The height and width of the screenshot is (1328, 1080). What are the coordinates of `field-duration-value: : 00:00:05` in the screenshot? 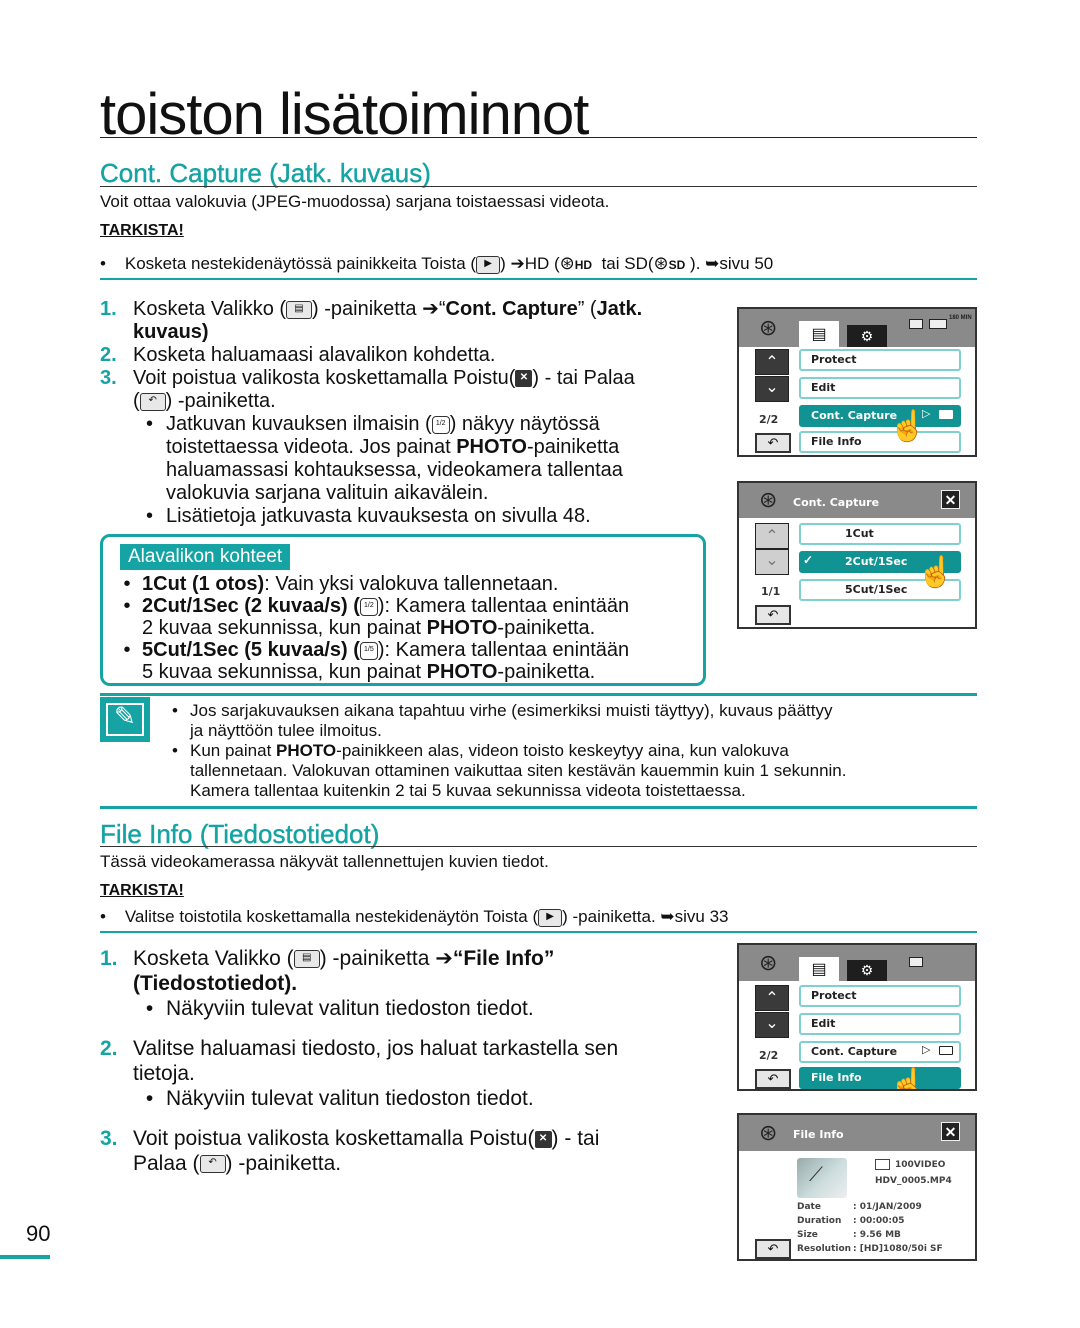 It's located at (879, 1221).